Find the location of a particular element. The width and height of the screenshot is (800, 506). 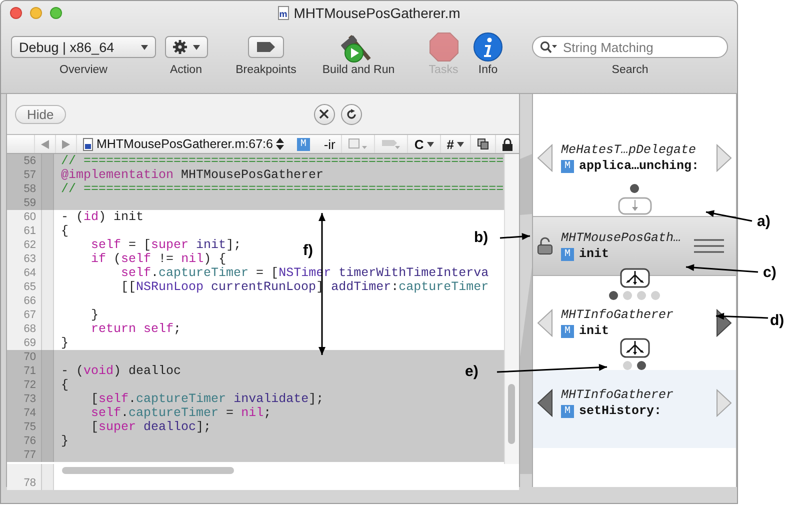

toolbar-label: Breakpoints is located at coordinates (266, 70).